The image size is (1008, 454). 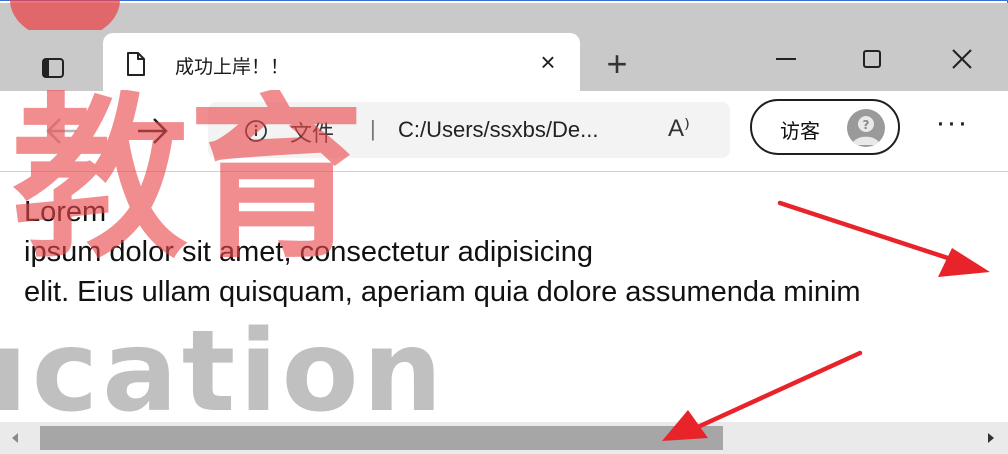 I want to click on tab-actions-button, so click(x=53, y=68).